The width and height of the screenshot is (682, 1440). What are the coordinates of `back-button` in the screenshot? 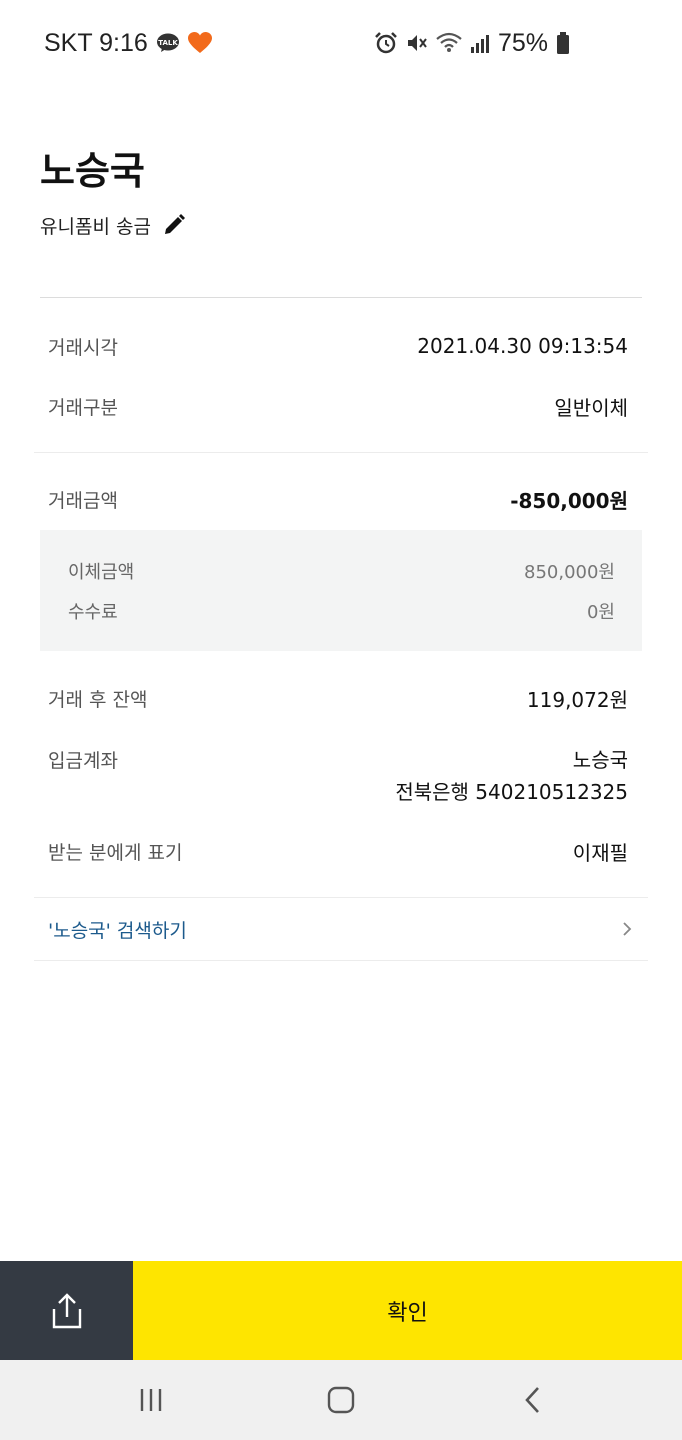 It's located at (533, 1400).